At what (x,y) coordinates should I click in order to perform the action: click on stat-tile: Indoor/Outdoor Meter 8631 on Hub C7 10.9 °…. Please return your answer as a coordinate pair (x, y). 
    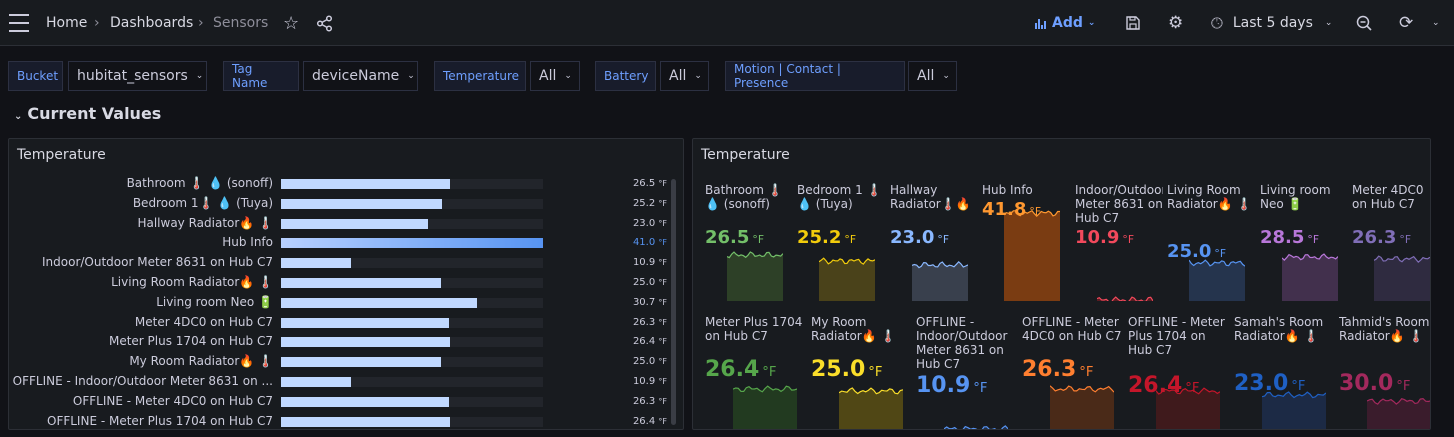
    Looking at the image, I should click on (1119, 242).